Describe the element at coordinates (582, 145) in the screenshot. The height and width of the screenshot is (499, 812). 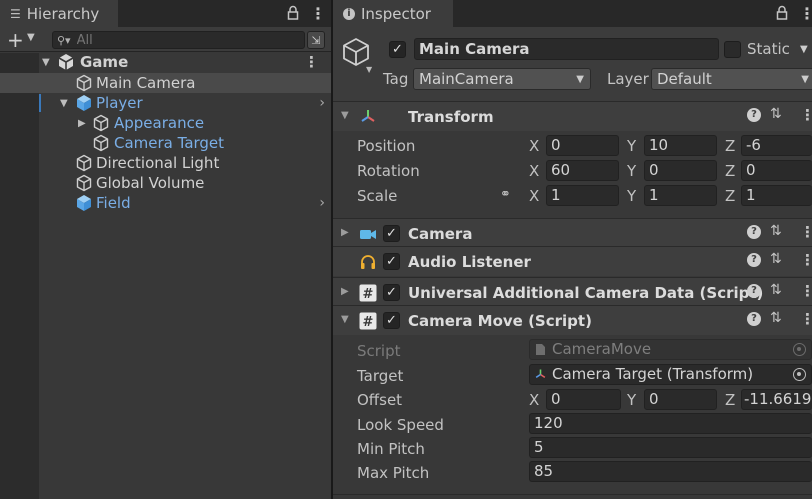
I see `position-x-field: 0` at that location.